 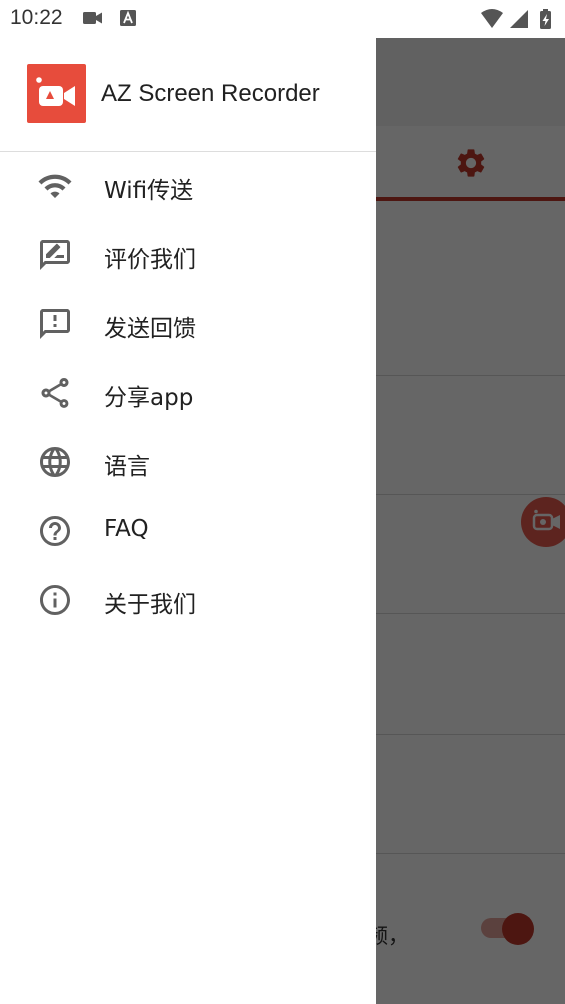 What do you see at coordinates (55, 324) in the screenshot?
I see `report-feedback-icon` at bounding box center [55, 324].